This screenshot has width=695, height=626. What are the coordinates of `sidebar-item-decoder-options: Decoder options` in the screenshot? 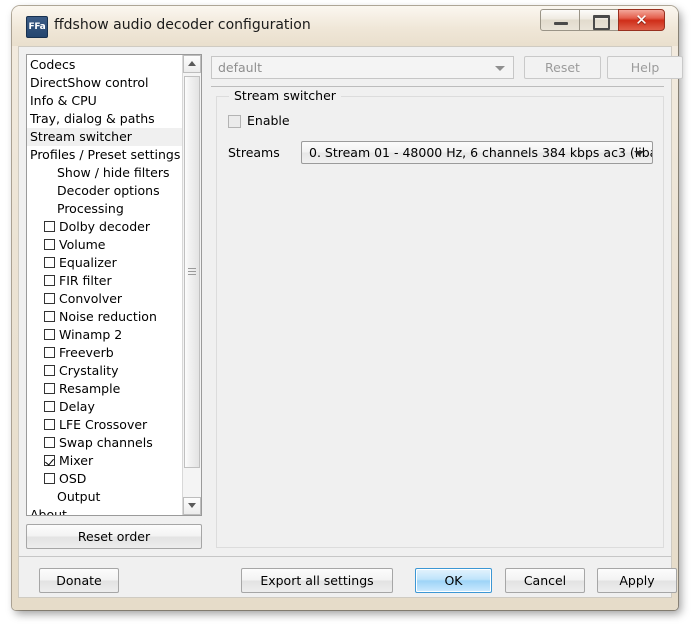 It's located at (104, 191).